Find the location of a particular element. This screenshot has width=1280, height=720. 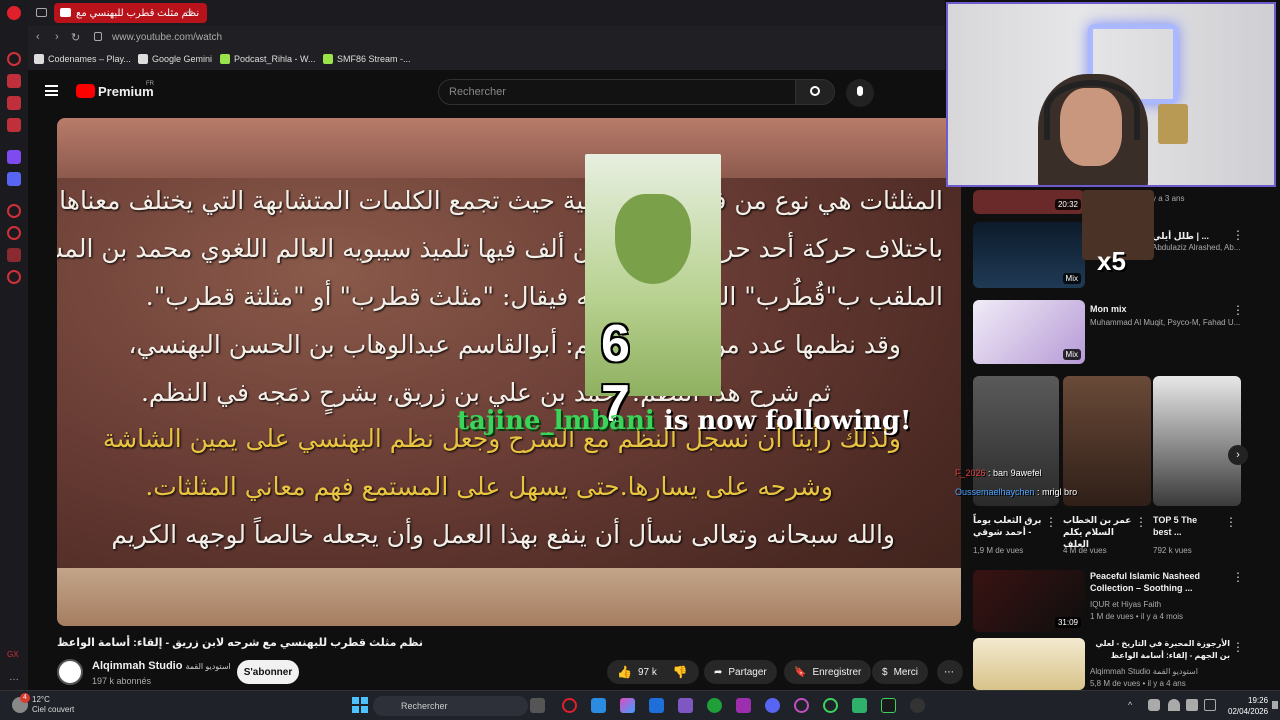

messenger-icon is located at coordinates (14, 125).